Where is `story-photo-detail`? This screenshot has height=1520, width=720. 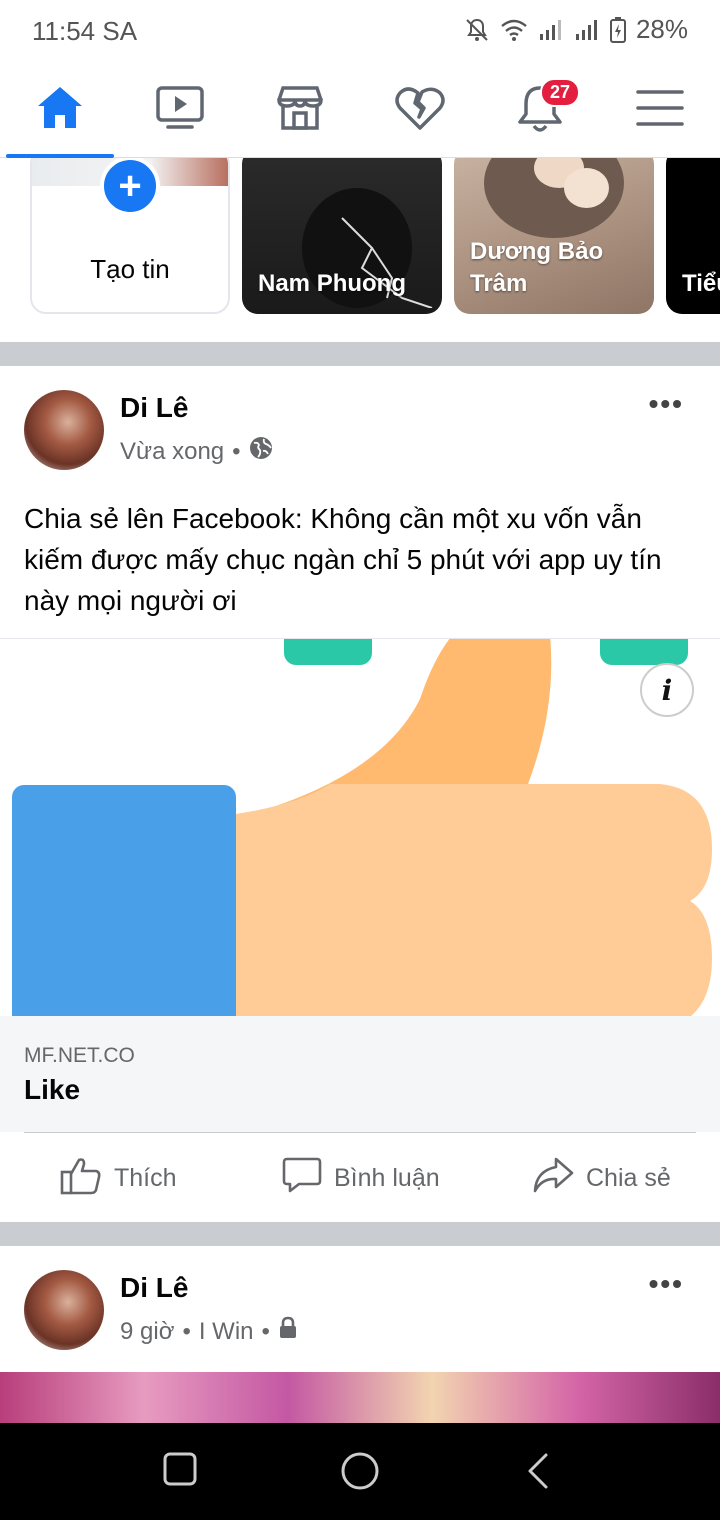
story-photo-detail is located at coordinates (586, 188).